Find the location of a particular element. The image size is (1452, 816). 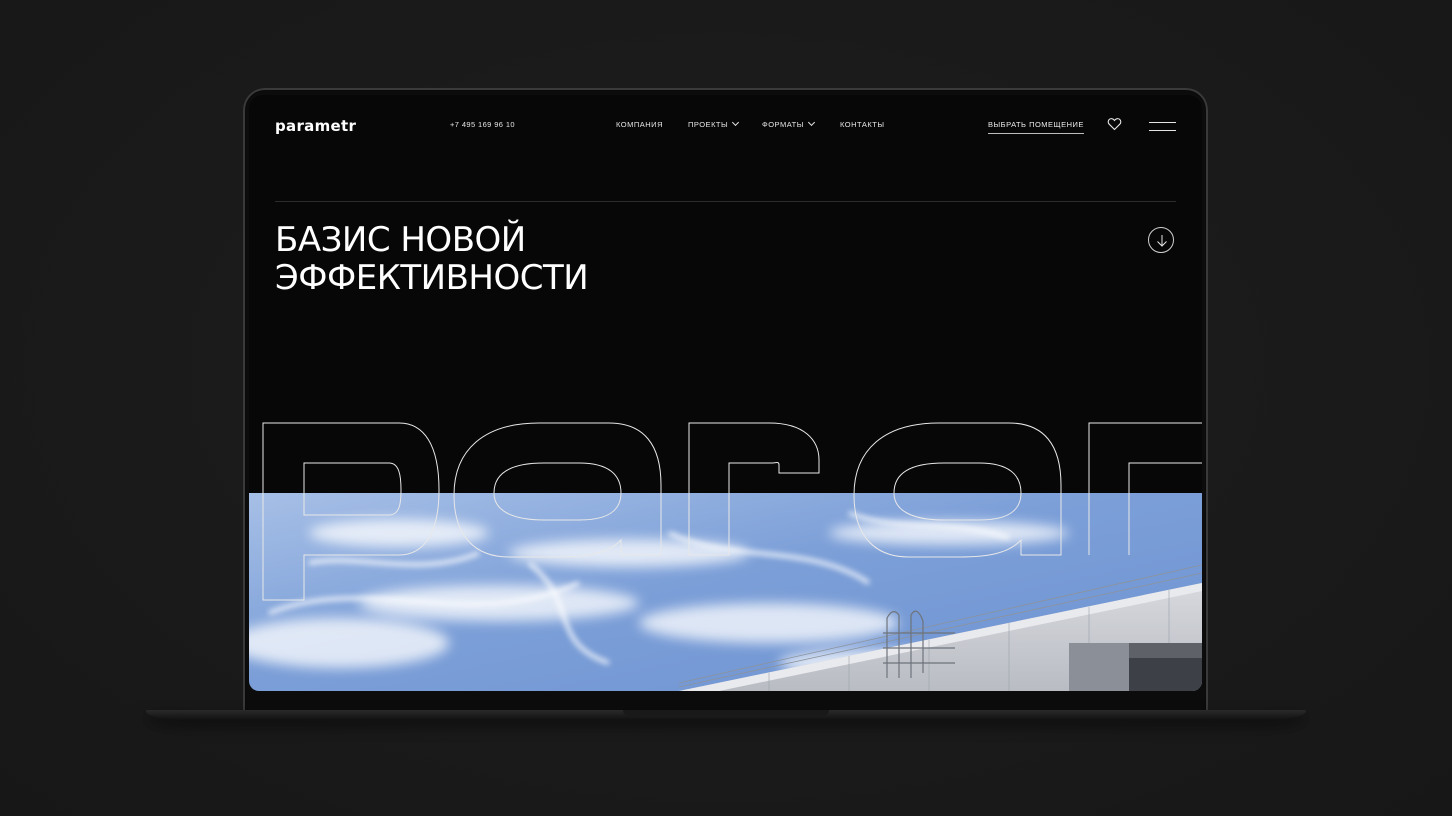

header-divider is located at coordinates (725, 201).